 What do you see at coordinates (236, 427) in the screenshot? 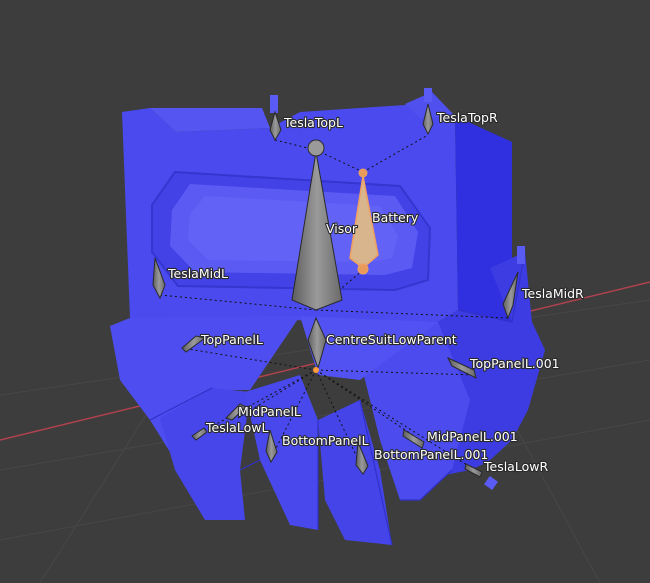
I see `label-tesla-low-l: TeslaLowL` at bounding box center [236, 427].